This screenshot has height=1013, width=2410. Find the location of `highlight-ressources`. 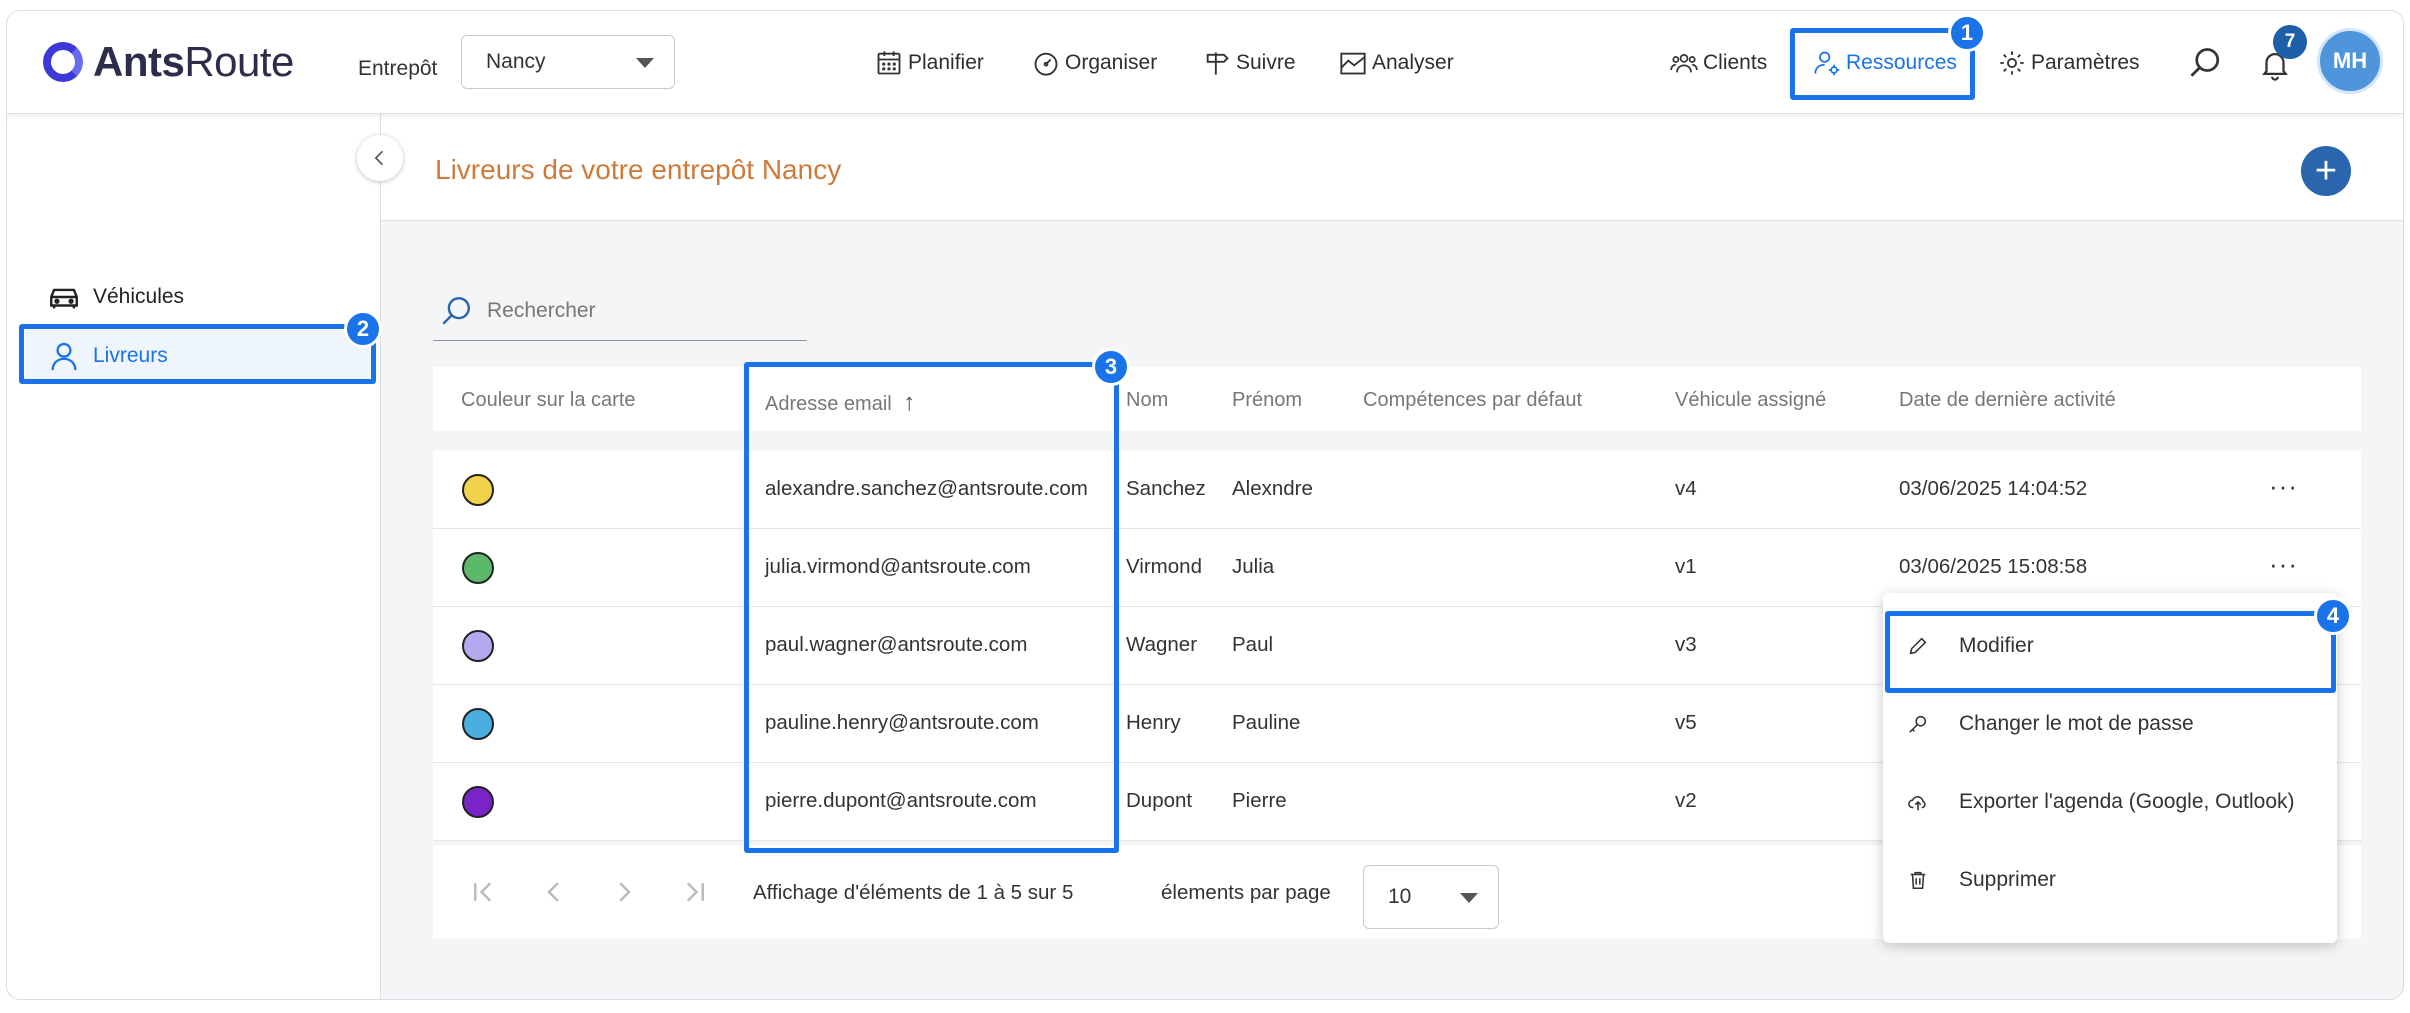

highlight-ressources is located at coordinates (1882, 64).